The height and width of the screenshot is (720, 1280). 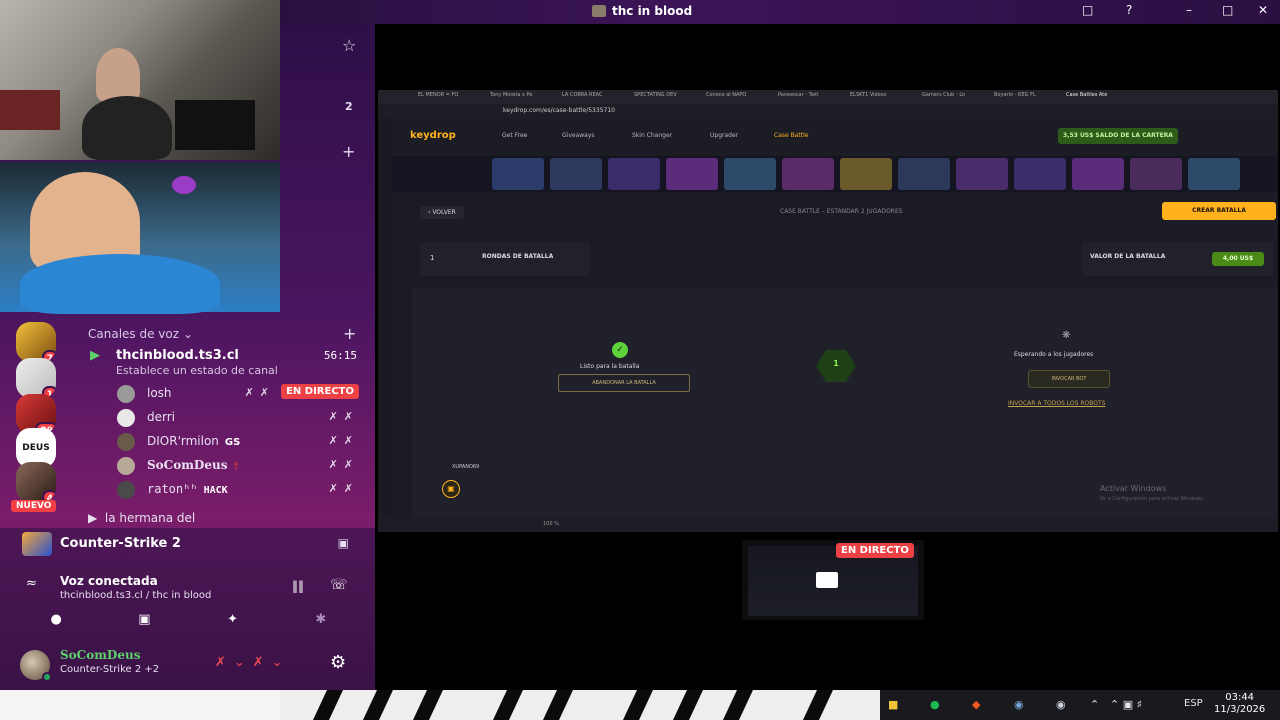 I want to click on nav-case-battle: Case Battle, so click(x=791, y=135).